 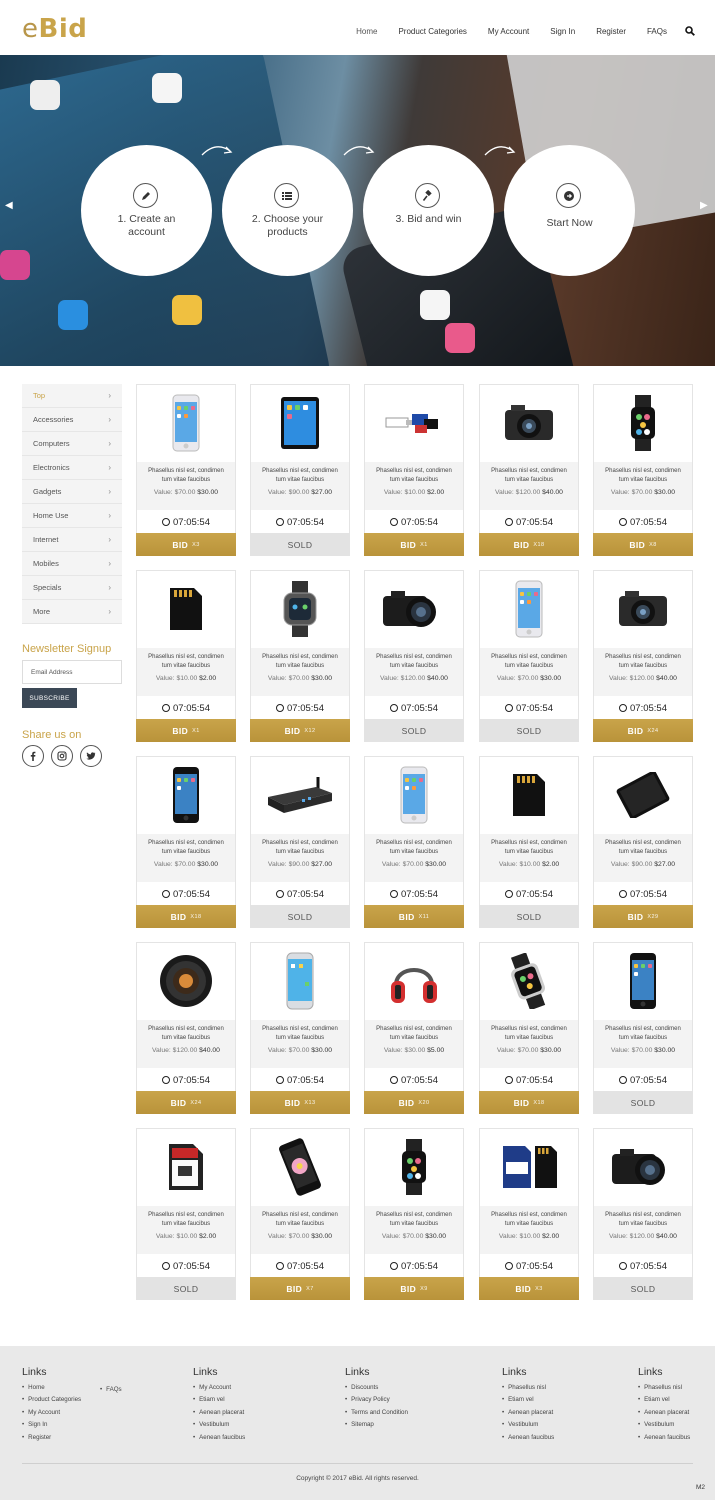 I want to click on footer-link: Sign In, so click(x=51, y=1425).